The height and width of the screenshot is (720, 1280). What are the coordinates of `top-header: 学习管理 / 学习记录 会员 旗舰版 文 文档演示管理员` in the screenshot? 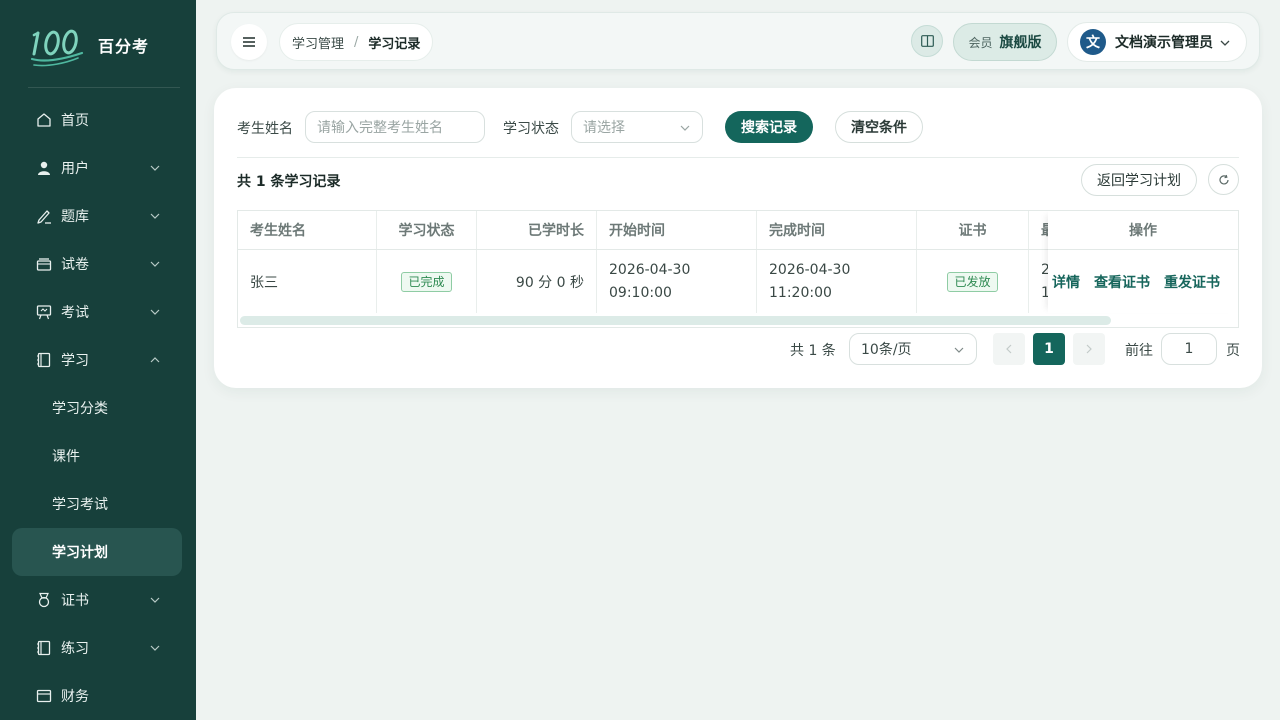 It's located at (738, 41).